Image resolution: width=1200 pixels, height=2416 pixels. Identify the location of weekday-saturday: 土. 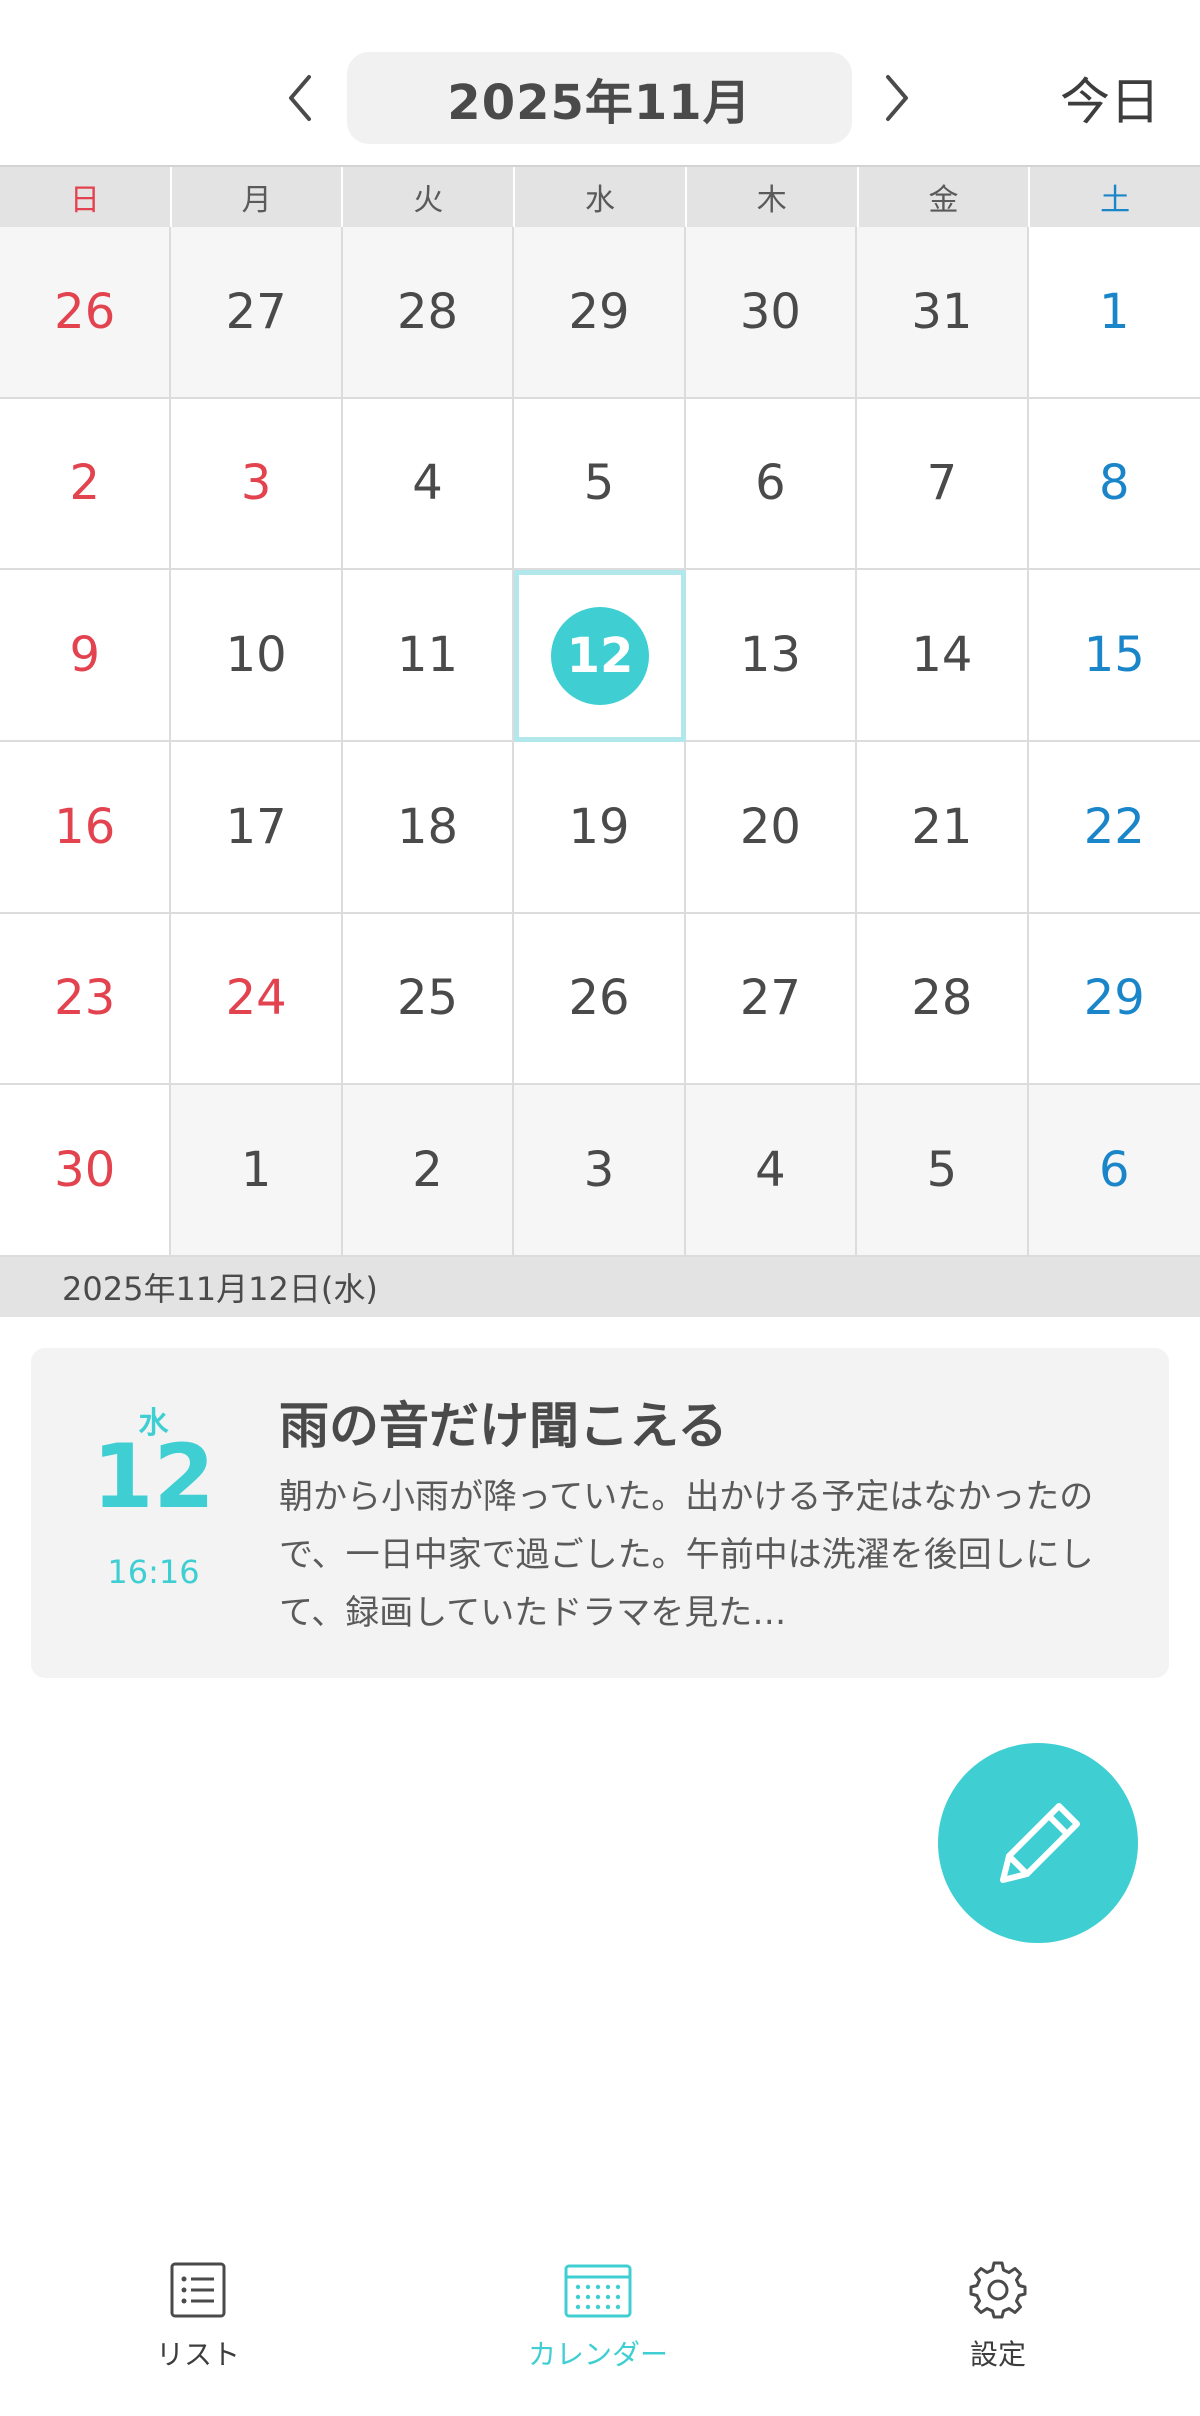
(1115, 200).